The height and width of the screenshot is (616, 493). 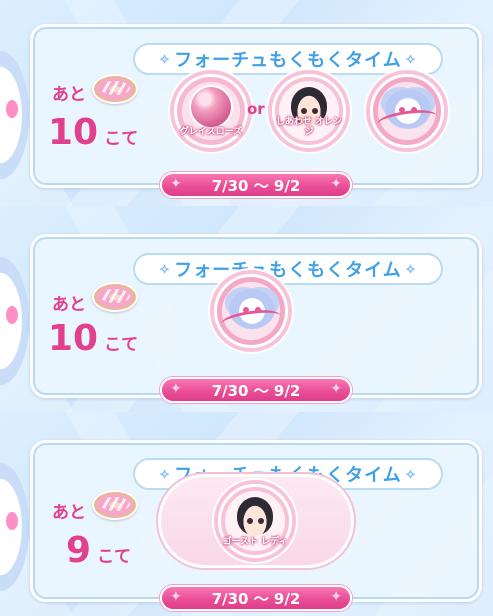 I want to click on reward-character: ゴースト レディ, so click(x=255, y=521).